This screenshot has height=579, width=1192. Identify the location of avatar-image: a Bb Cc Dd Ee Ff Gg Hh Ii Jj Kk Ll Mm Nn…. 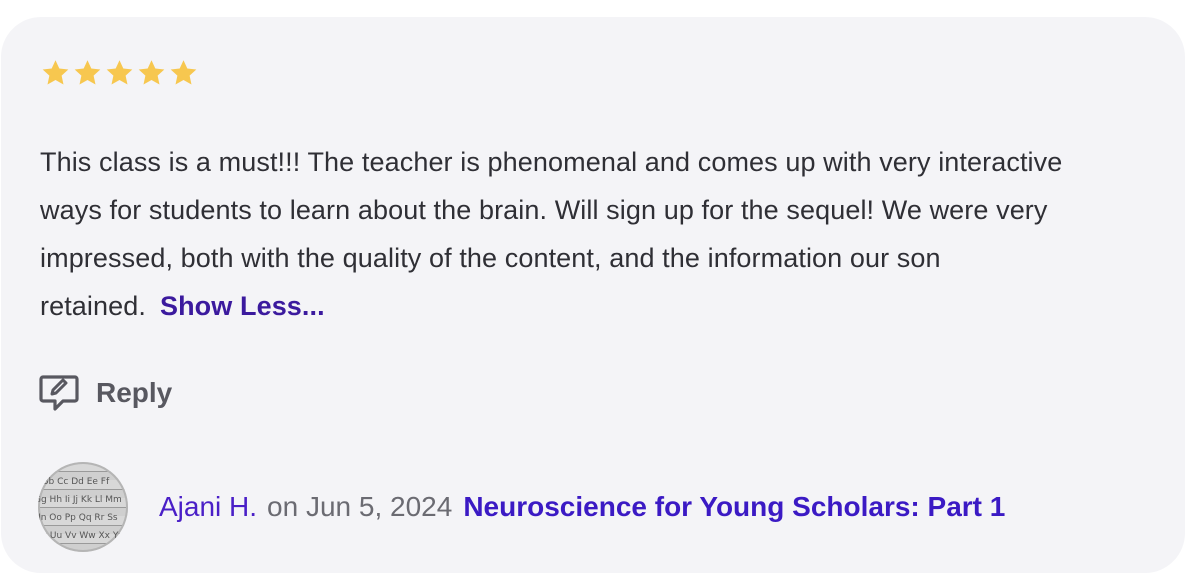
(81, 509).